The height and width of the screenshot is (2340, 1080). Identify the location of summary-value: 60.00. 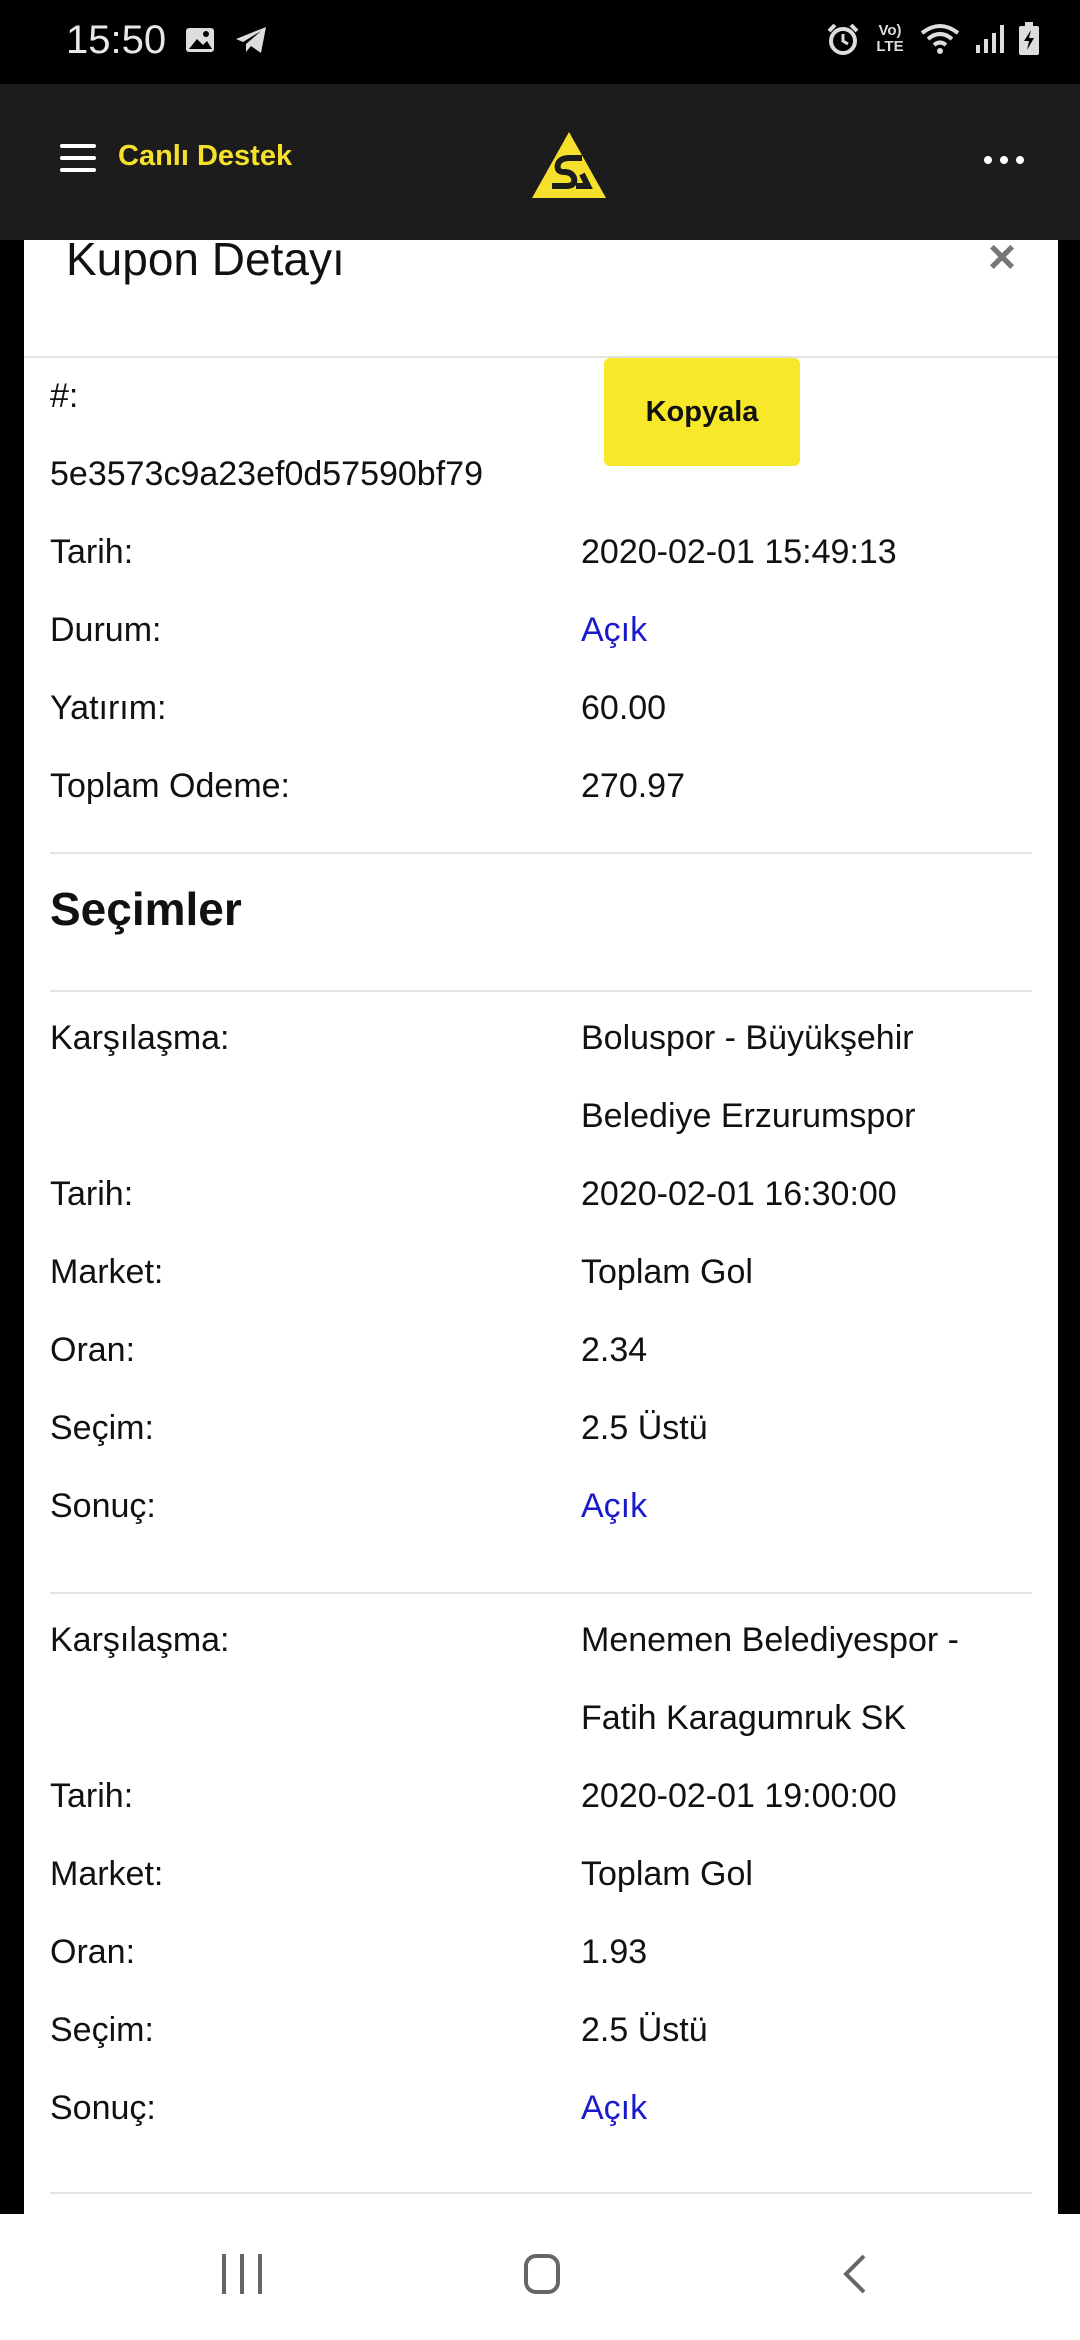
(624, 708).